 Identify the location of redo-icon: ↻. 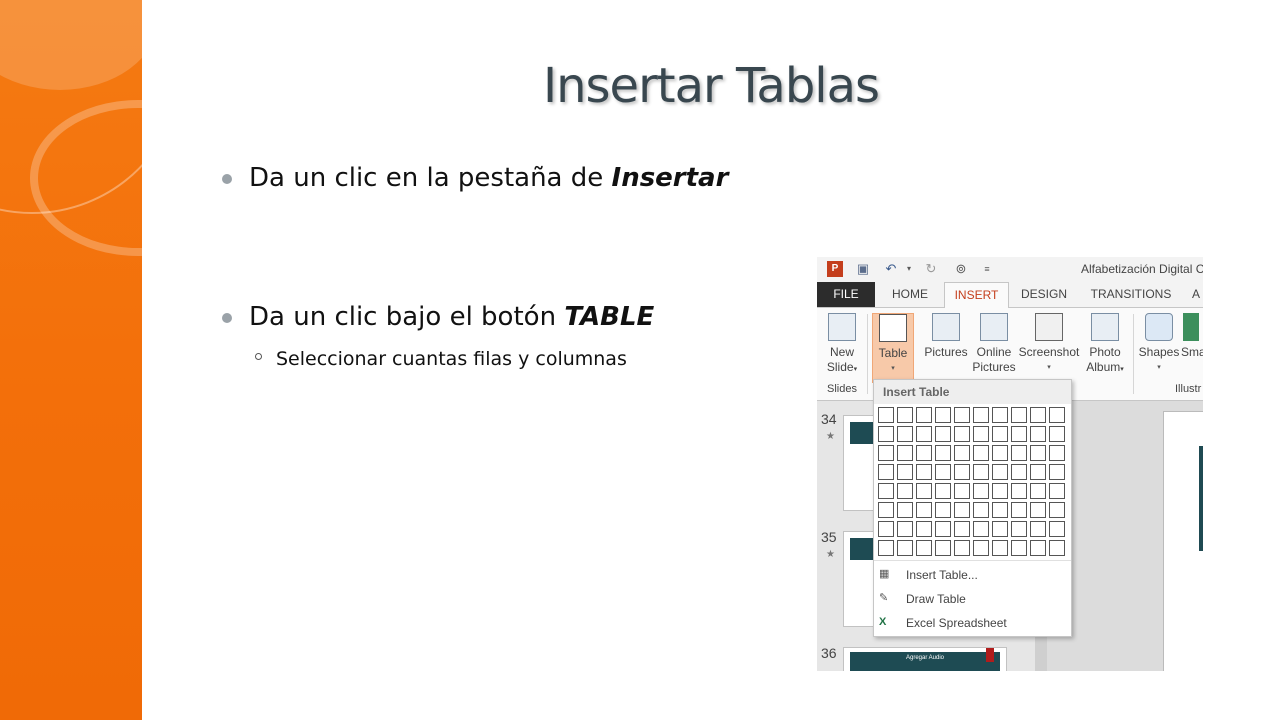
(931, 269).